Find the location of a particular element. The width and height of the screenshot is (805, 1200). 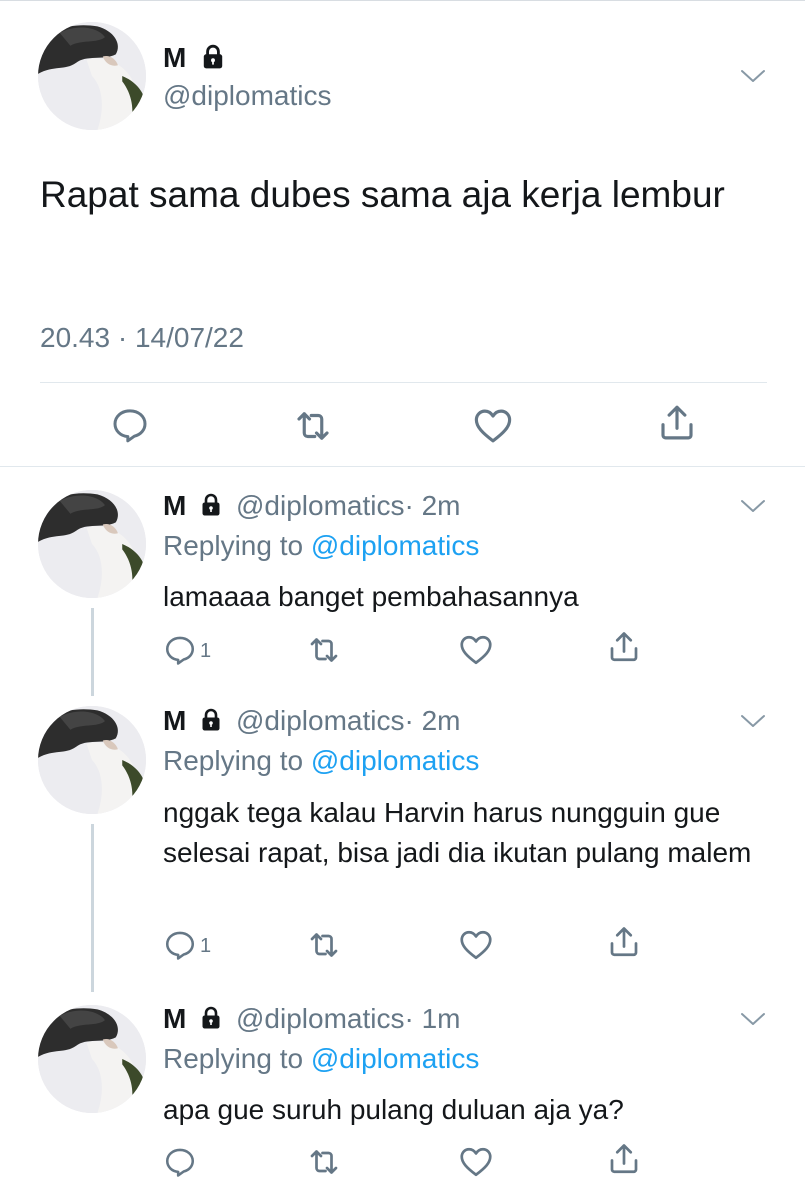

top-divider is located at coordinates (402, 0).